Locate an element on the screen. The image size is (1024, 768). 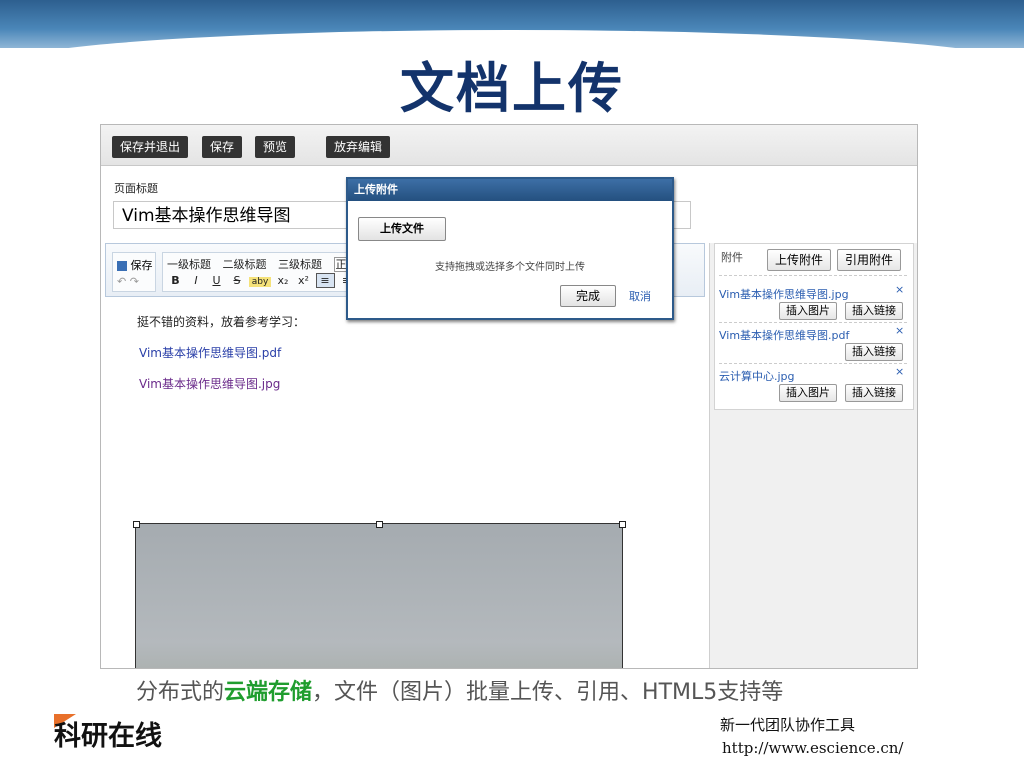
preview-button: 预览 is located at coordinates (275, 147).